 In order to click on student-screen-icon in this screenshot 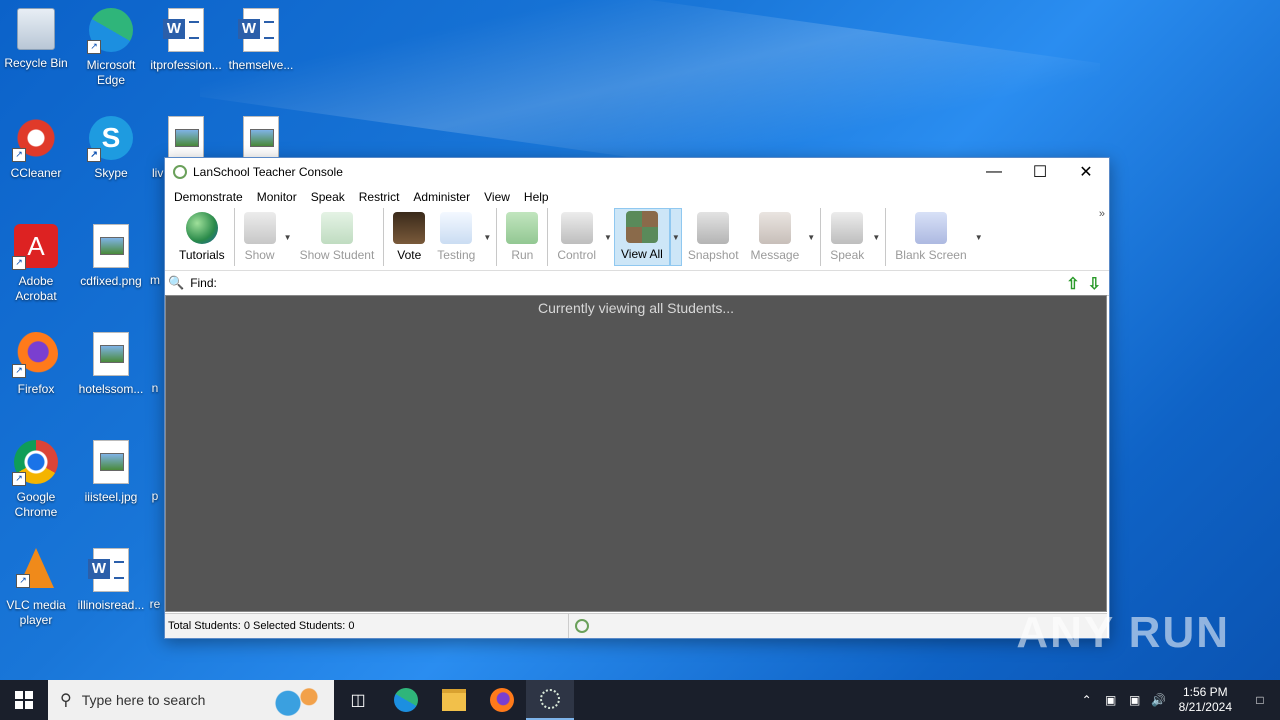, I will do `click(336, 228)`.